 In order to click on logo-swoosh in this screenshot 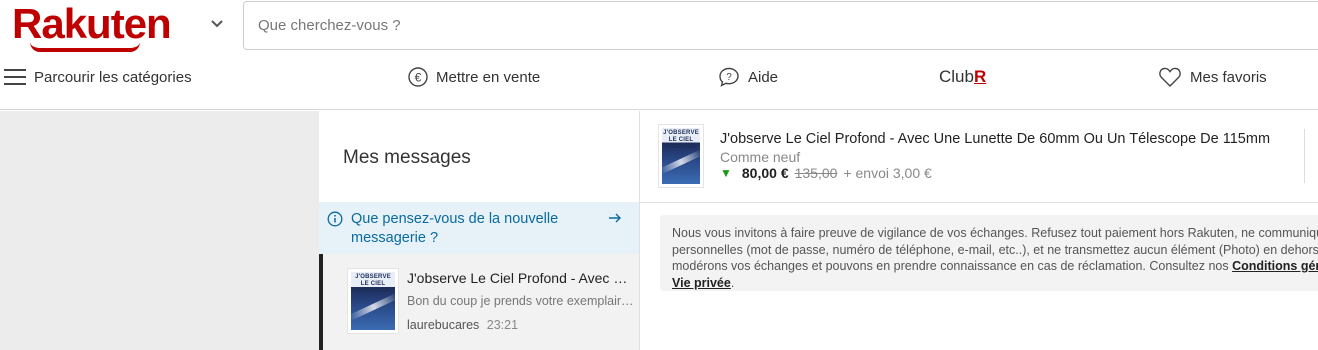, I will do `click(85, 47)`.